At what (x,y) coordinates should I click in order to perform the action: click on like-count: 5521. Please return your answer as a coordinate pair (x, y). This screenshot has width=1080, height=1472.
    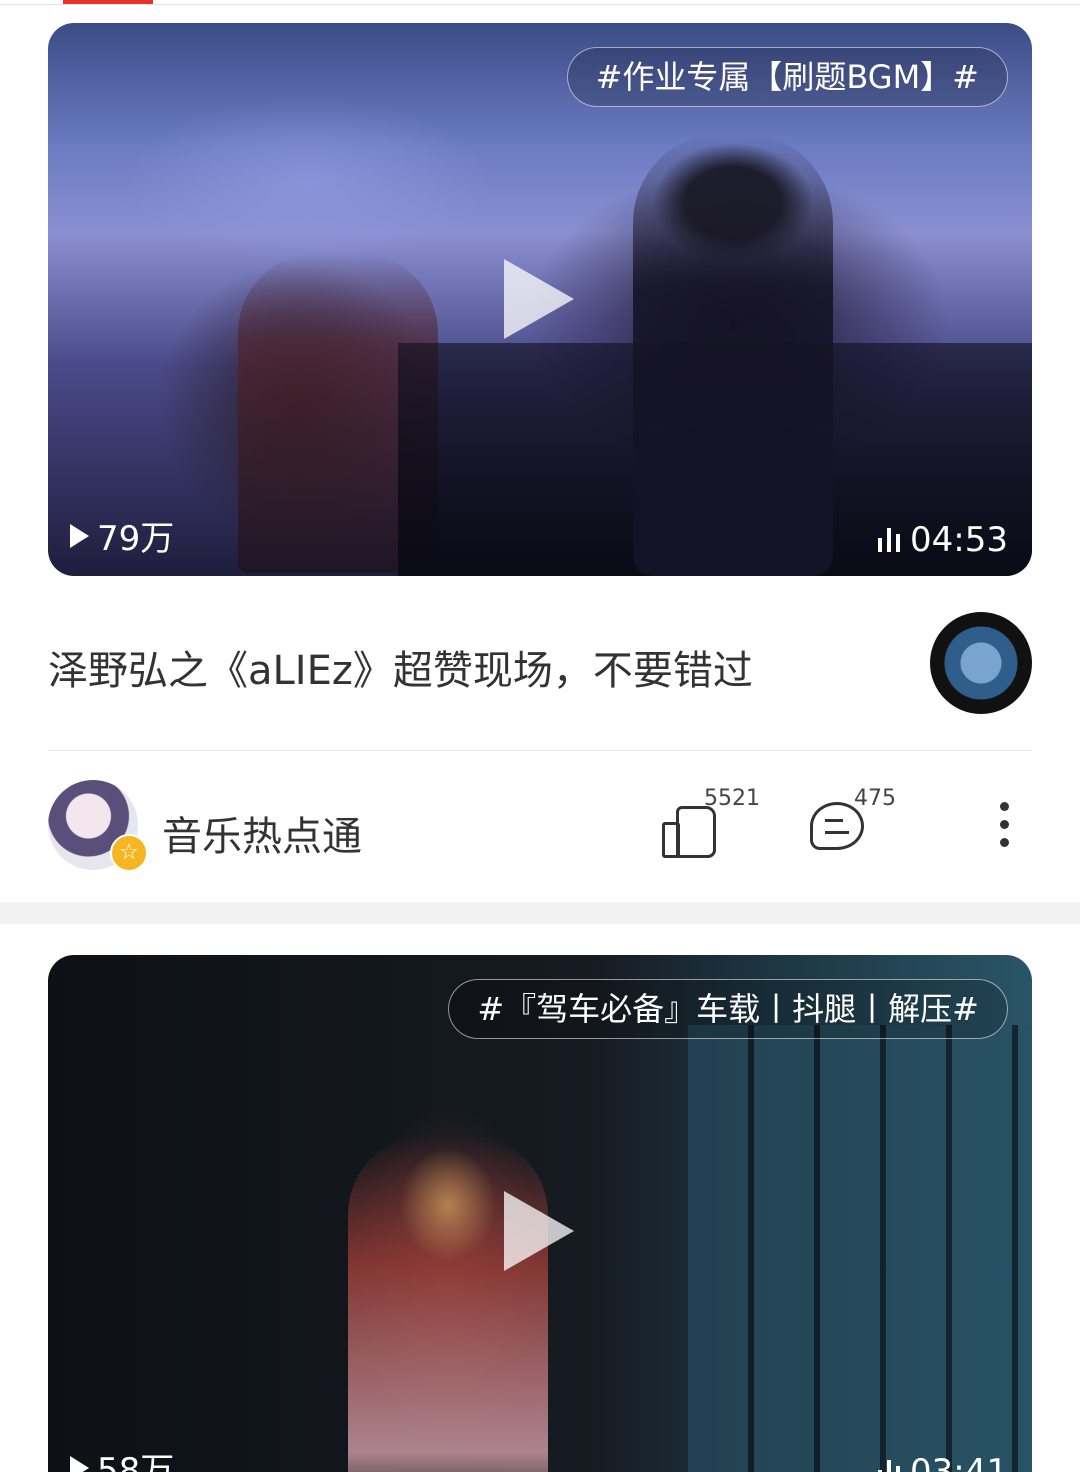
    Looking at the image, I should click on (732, 798).